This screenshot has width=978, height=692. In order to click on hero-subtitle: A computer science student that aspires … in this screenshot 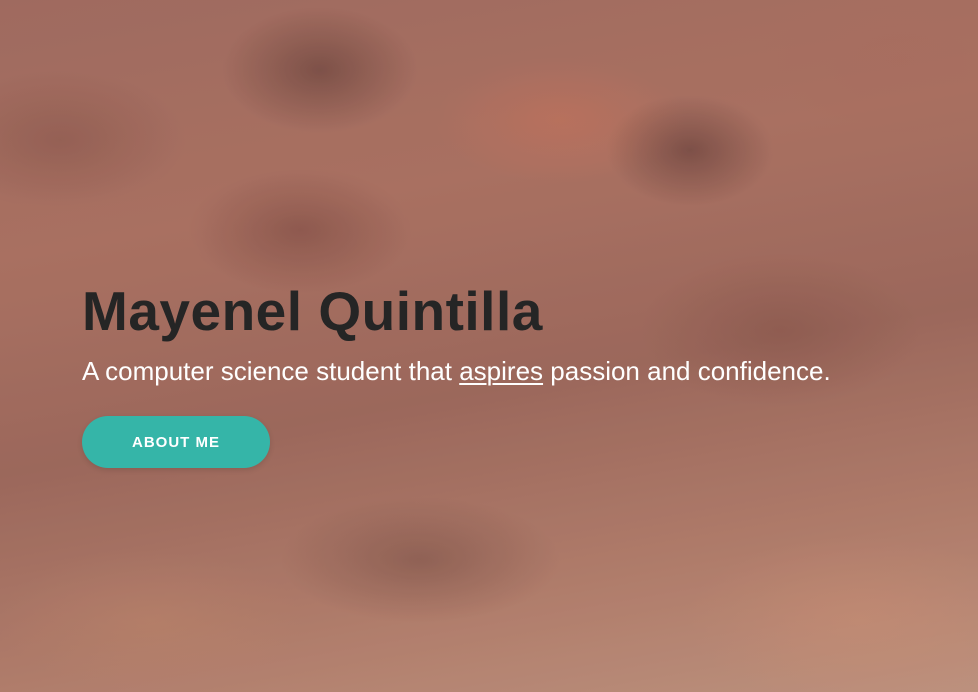, I will do `click(456, 371)`.